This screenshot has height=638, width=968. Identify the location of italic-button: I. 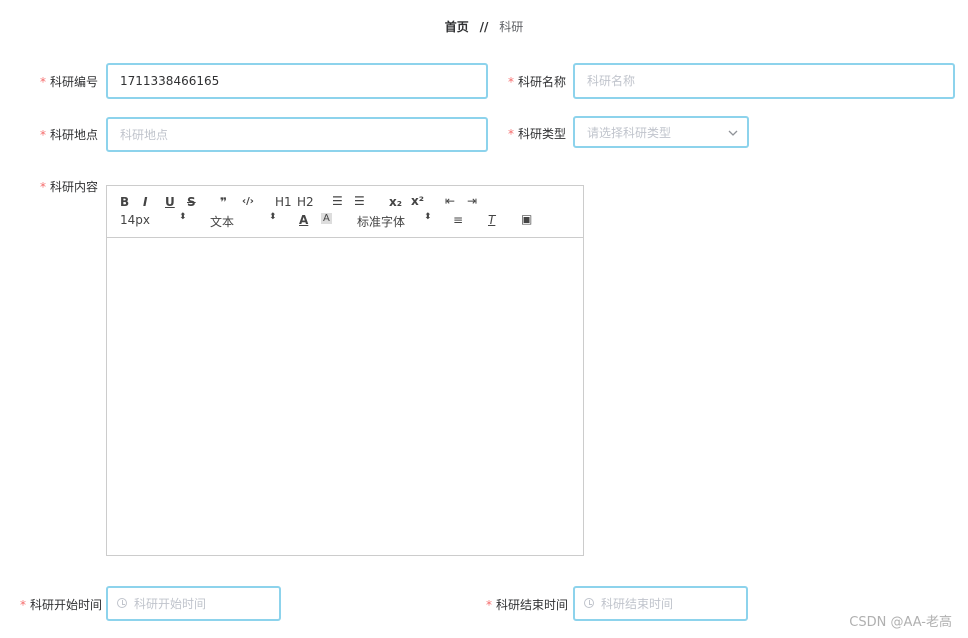
(145, 202).